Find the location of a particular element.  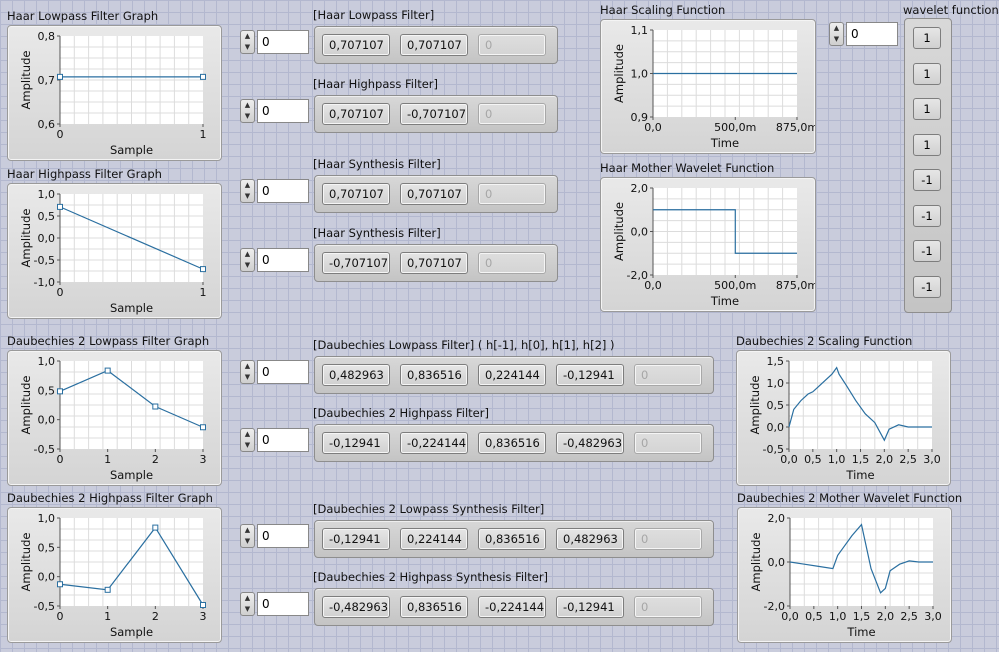

array-label: [Daubechies 2 Highpass Filter] is located at coordinates (401, 413).